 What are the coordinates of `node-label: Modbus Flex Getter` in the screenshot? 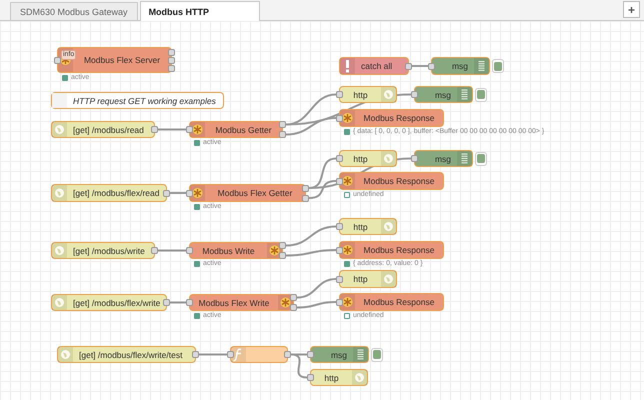 It's located at (255, 193).